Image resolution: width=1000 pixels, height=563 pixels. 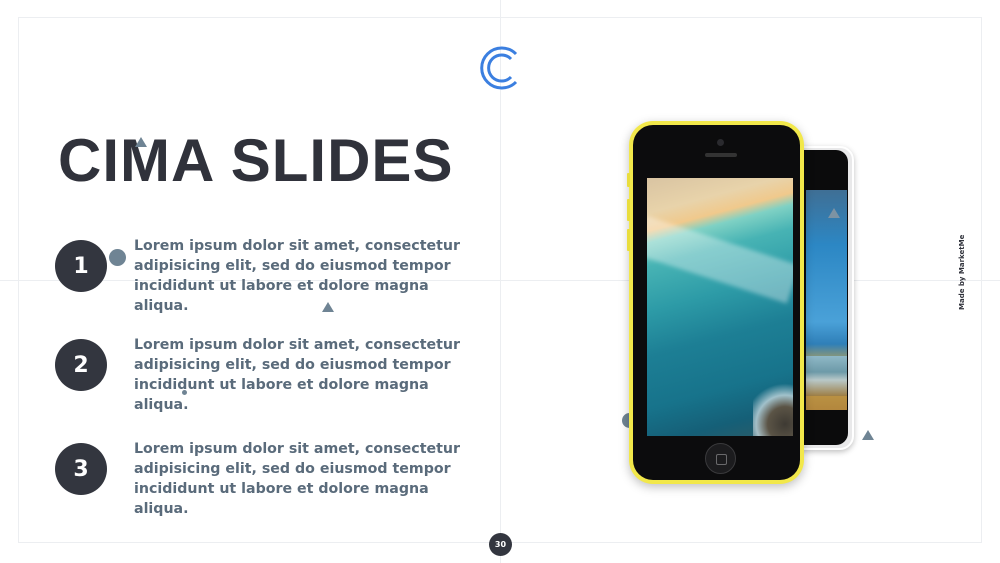 I want to click on item-number-badge: 2, so click(x=81, y=365).